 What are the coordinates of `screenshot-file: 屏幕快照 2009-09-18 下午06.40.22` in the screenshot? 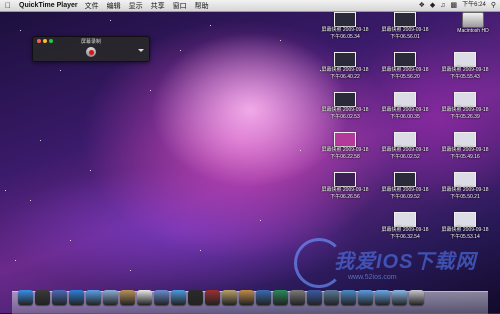 It's located at (345, 68).